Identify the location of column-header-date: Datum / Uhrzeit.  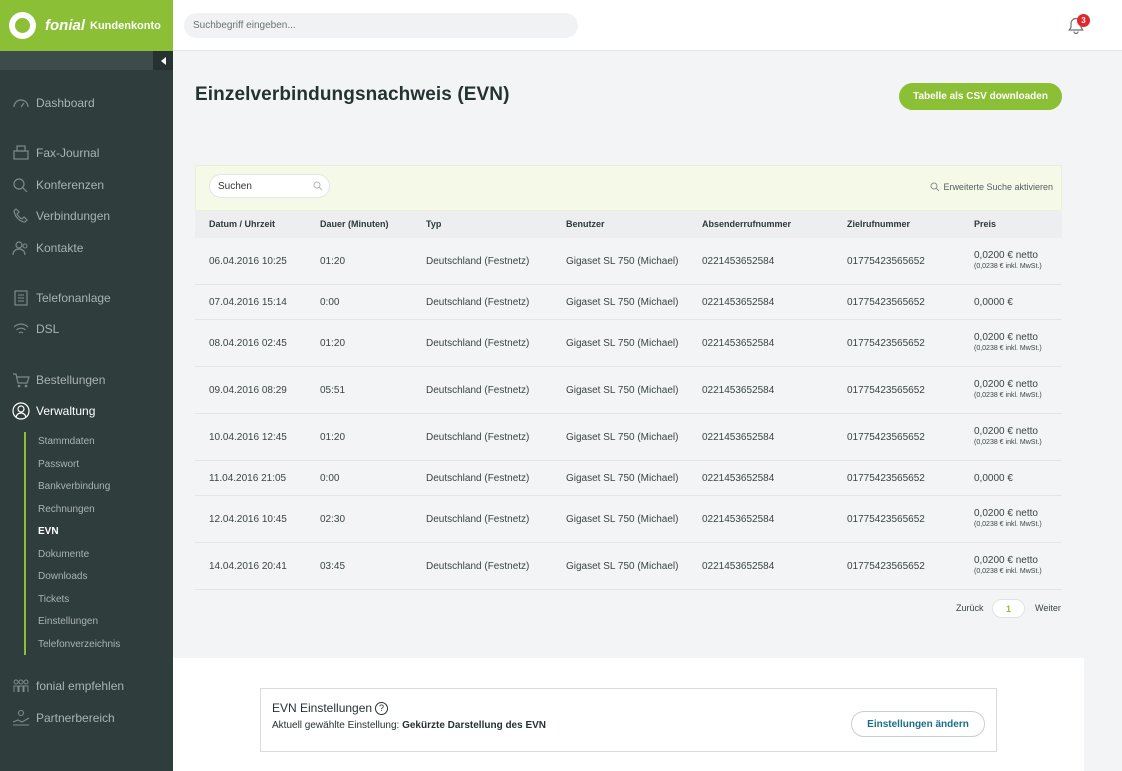
(242, 224).